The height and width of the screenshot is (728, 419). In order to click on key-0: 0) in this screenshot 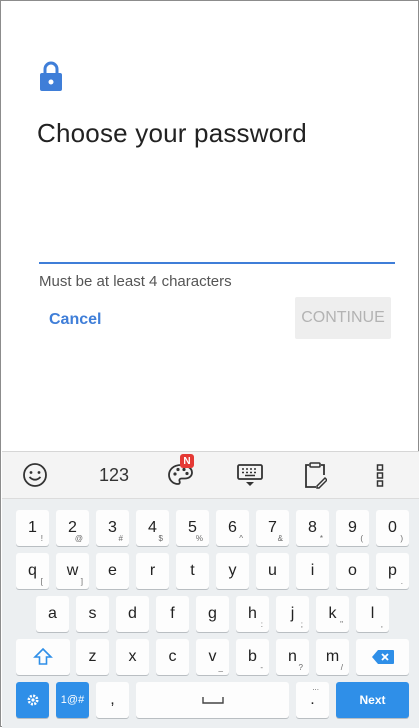, I will do `click(392, 528)`.